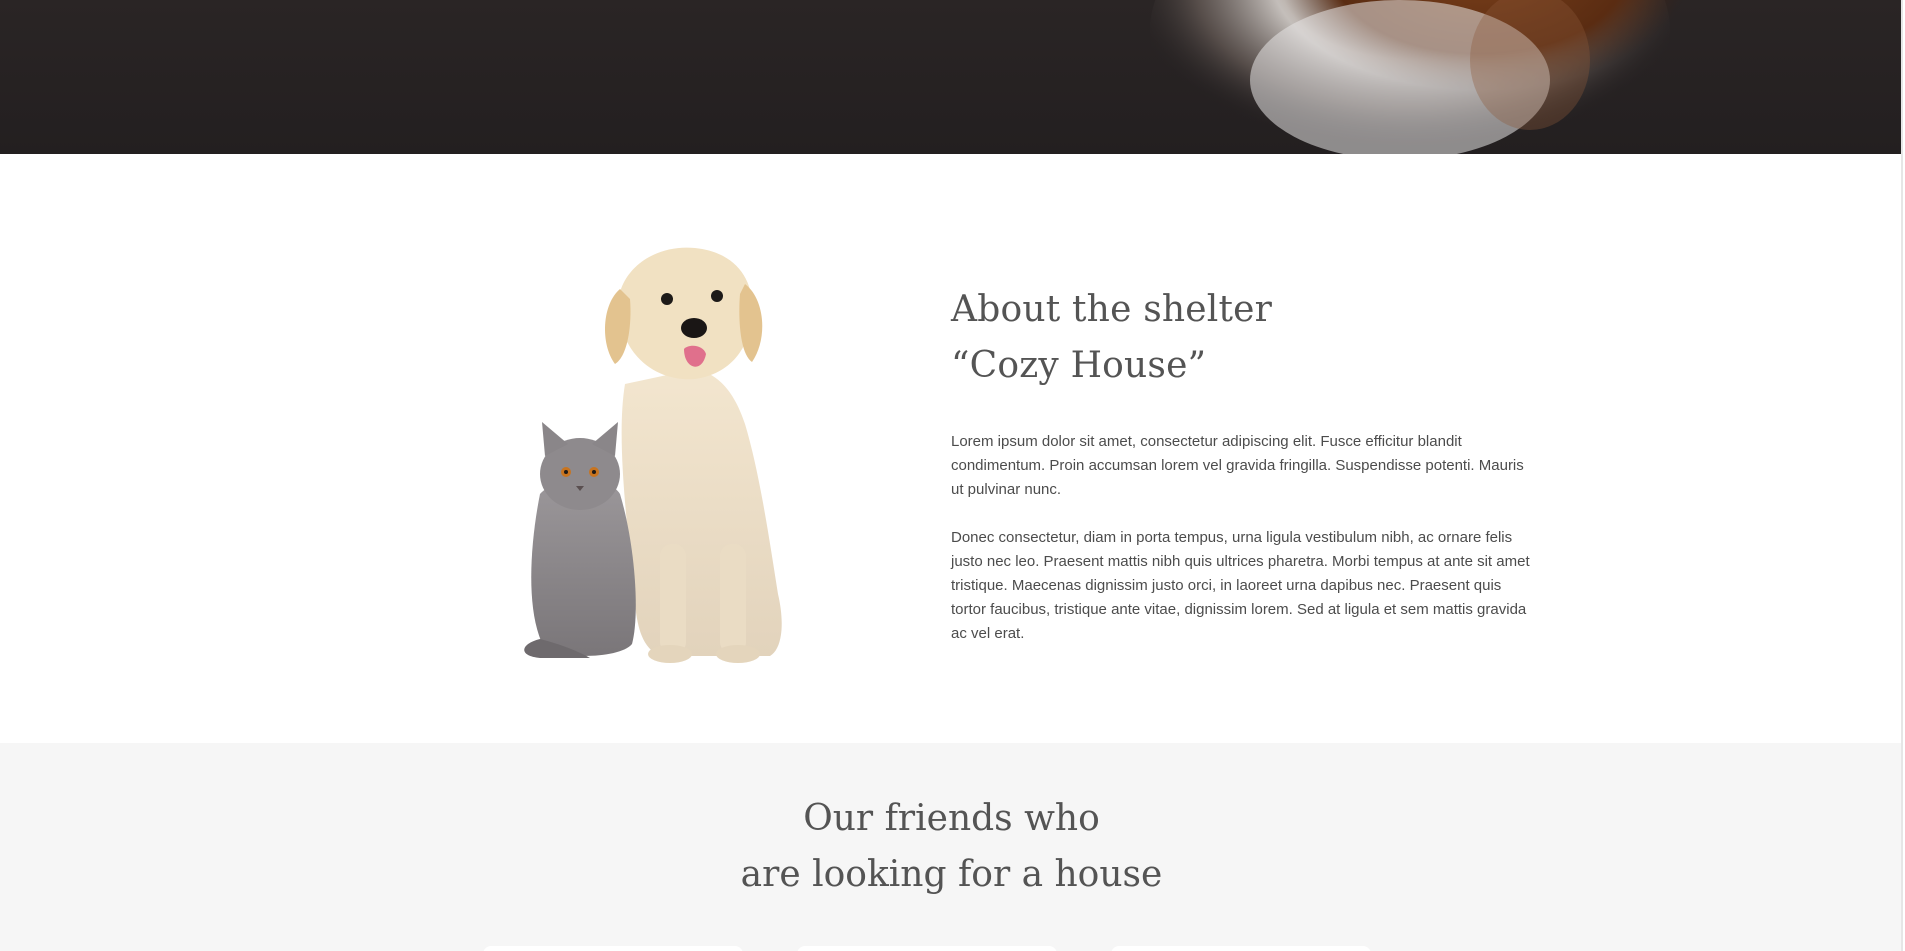 The width and height of the screenshot is (1905, 951). What do you see at coordinates (1243, 338) in the screenshot?
I see `about-title: About the shelter “Cozy House”` at bounding box center [1243, 338].